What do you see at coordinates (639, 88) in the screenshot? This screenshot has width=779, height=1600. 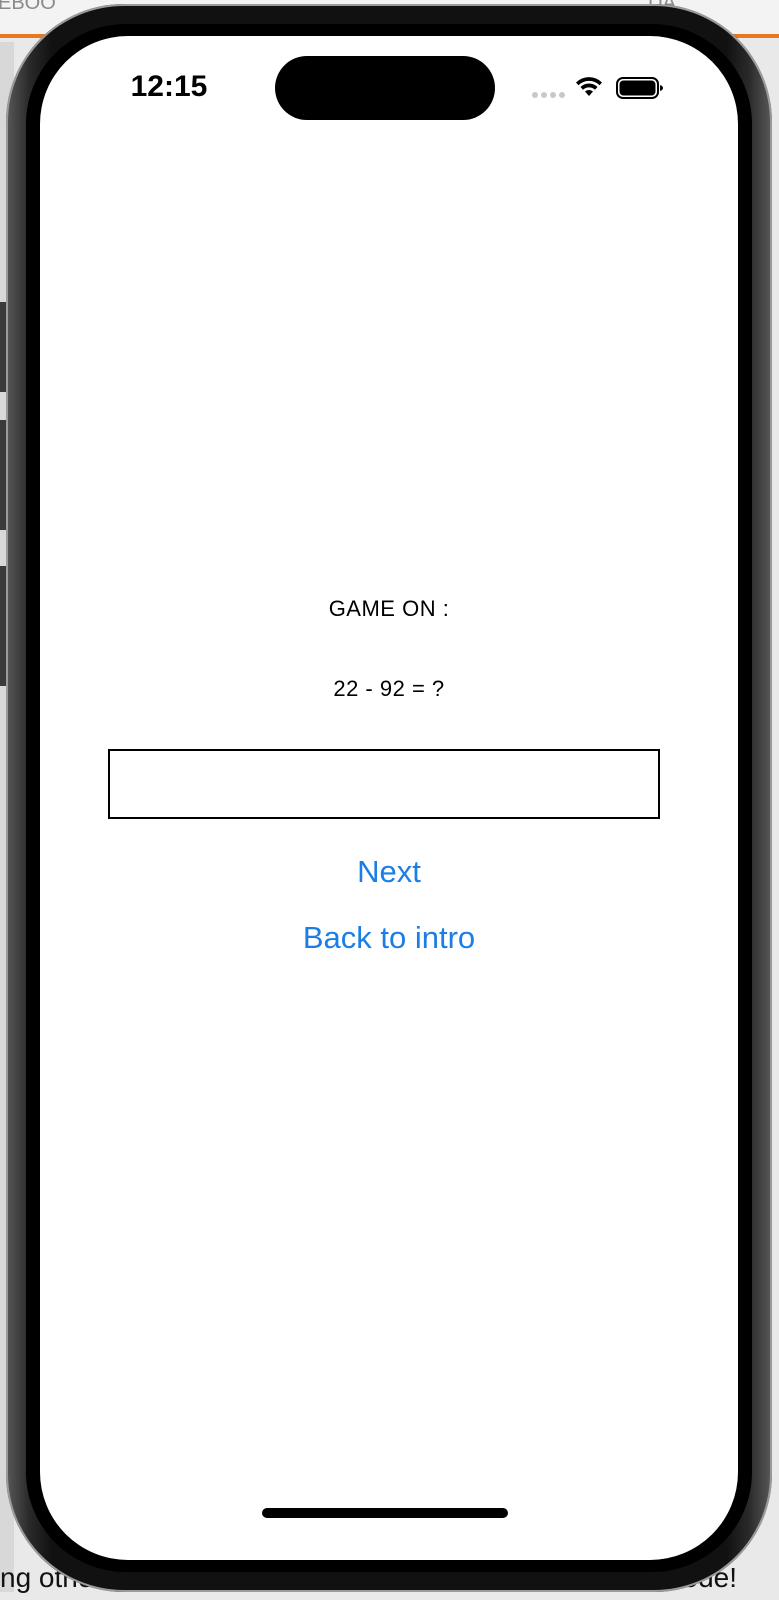 I see `battery-icon` at bounding box center [639, 88].